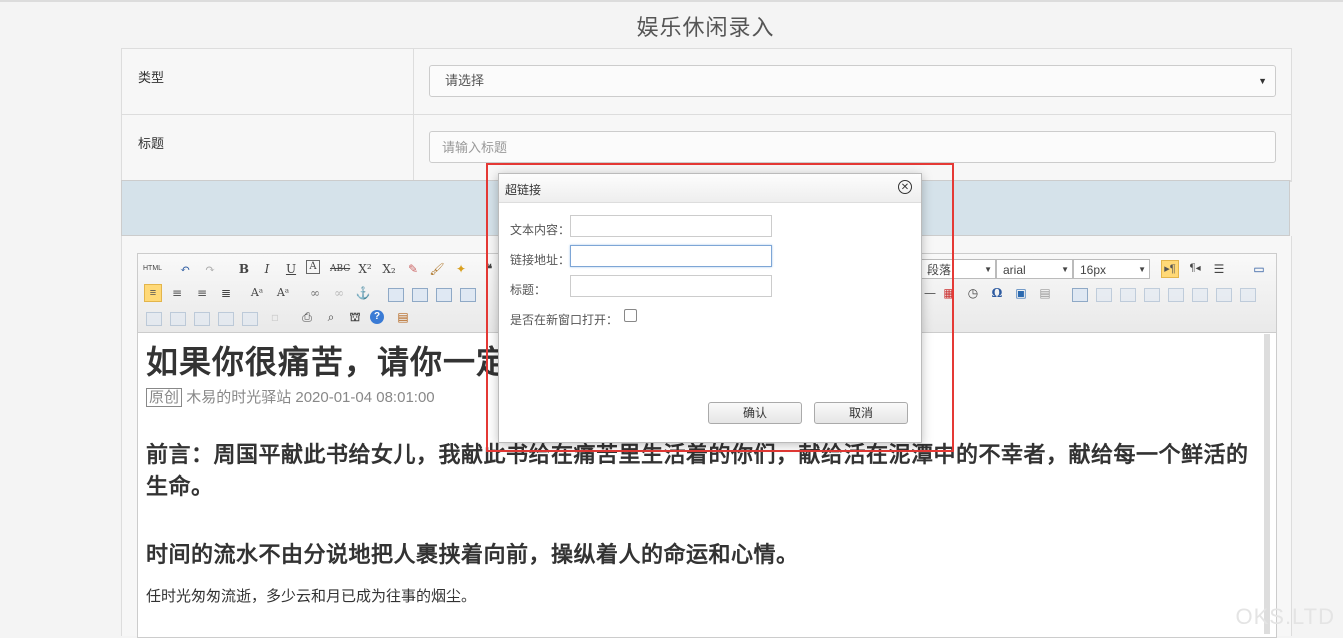  What do you see at coordinates (472, 554) in the screenshot?
I see `article-subheading: 时间的流水不由分说地把人裹挟着向前，操纵着人的命运和心情。` at bounding box center [472, 554].